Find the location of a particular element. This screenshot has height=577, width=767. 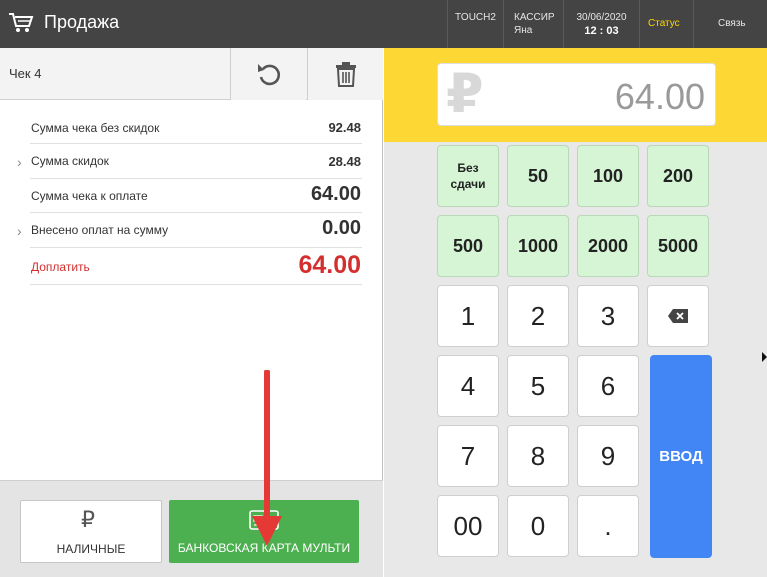

time-label: 12 : 03 is located at coordinates (601, 31).